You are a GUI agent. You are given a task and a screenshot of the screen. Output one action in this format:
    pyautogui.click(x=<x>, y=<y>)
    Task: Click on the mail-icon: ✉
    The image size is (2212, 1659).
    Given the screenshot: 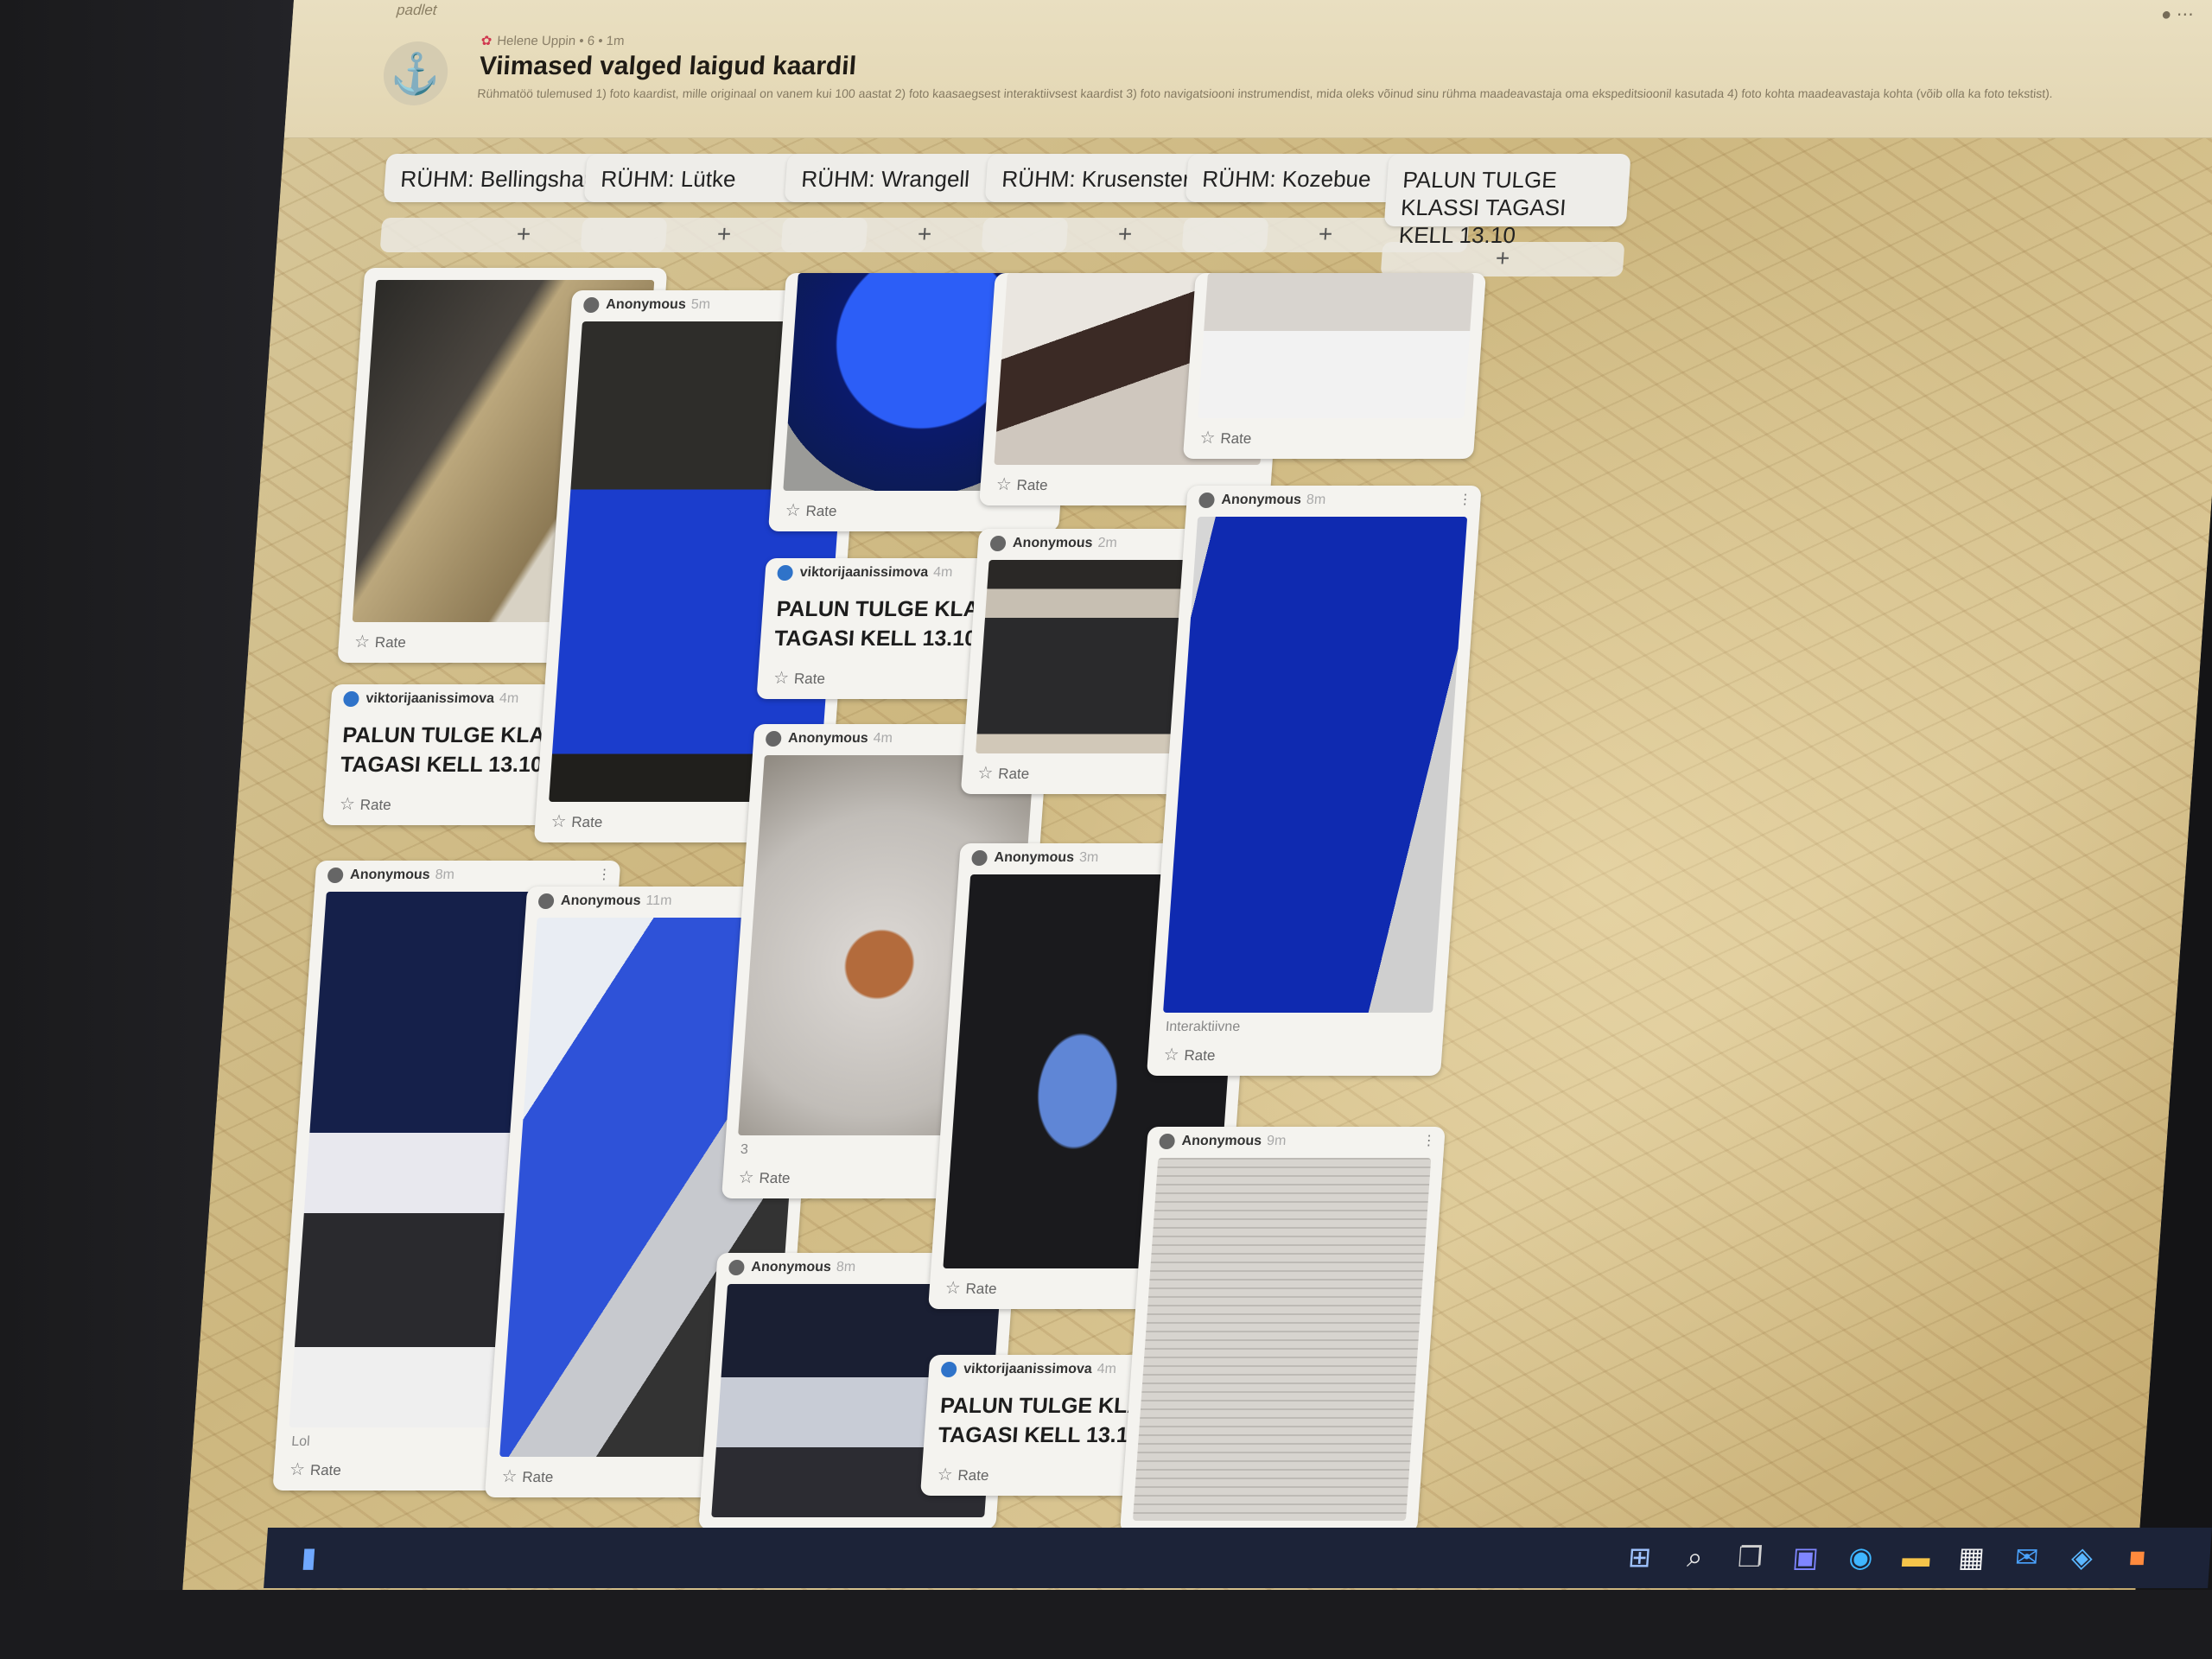 What is the action you would take?
    pyautogui.click(x=2026, y=1557)
    